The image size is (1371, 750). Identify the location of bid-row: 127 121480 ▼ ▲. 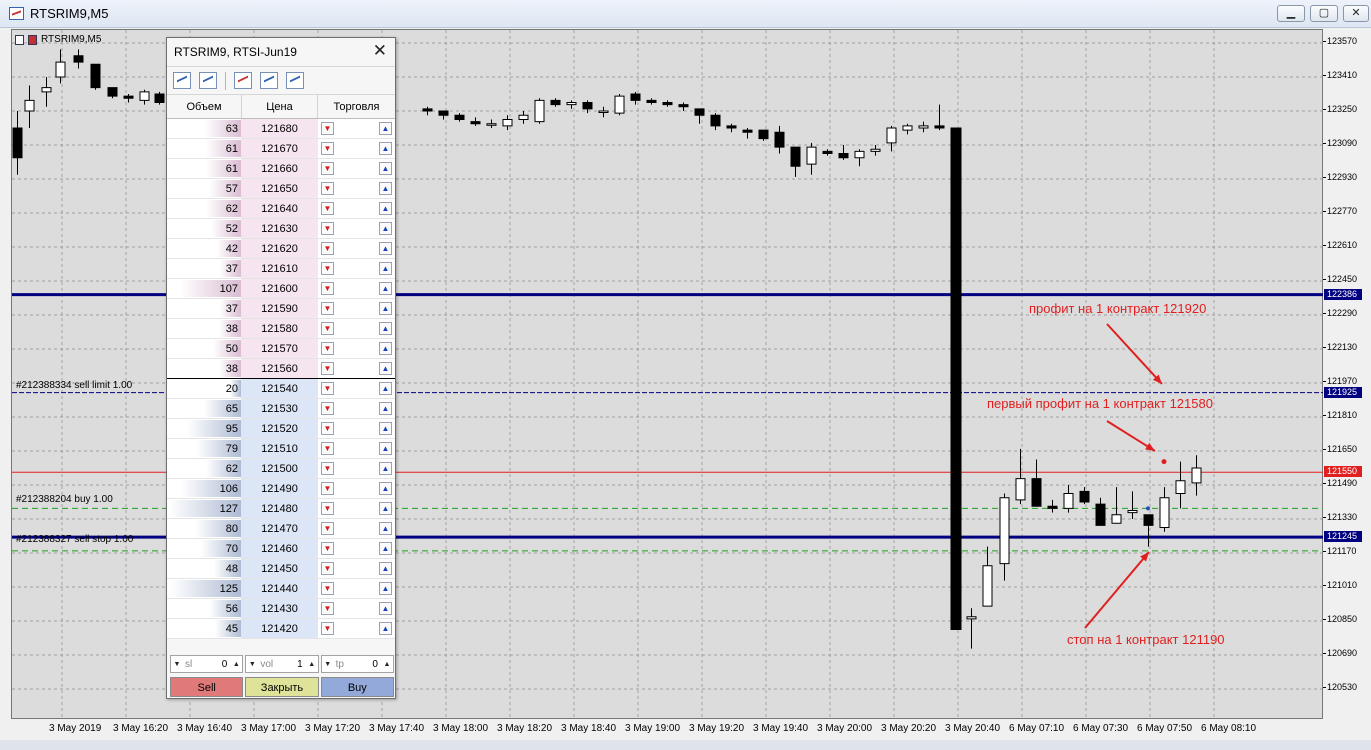
(281, 509).